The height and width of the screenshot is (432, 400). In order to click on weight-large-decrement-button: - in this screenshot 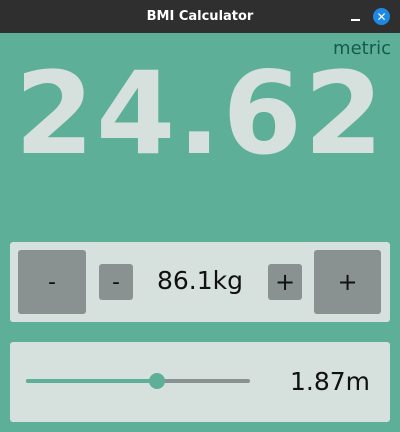, I will do `click(52, 282)`.